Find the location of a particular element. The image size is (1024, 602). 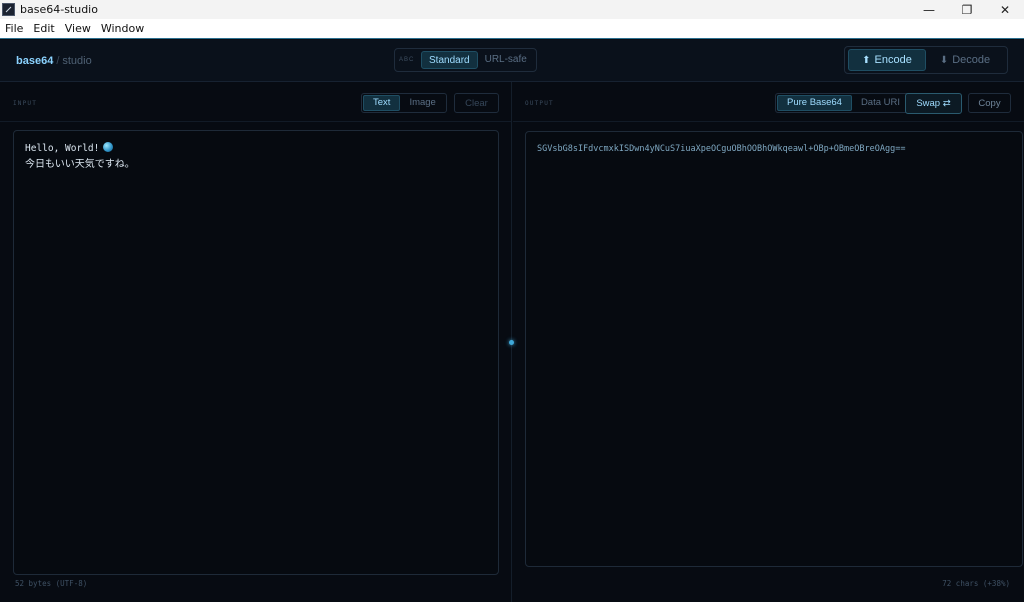

variant-selector: ABC Standard URL-safe is located at coordinates (465, 60).